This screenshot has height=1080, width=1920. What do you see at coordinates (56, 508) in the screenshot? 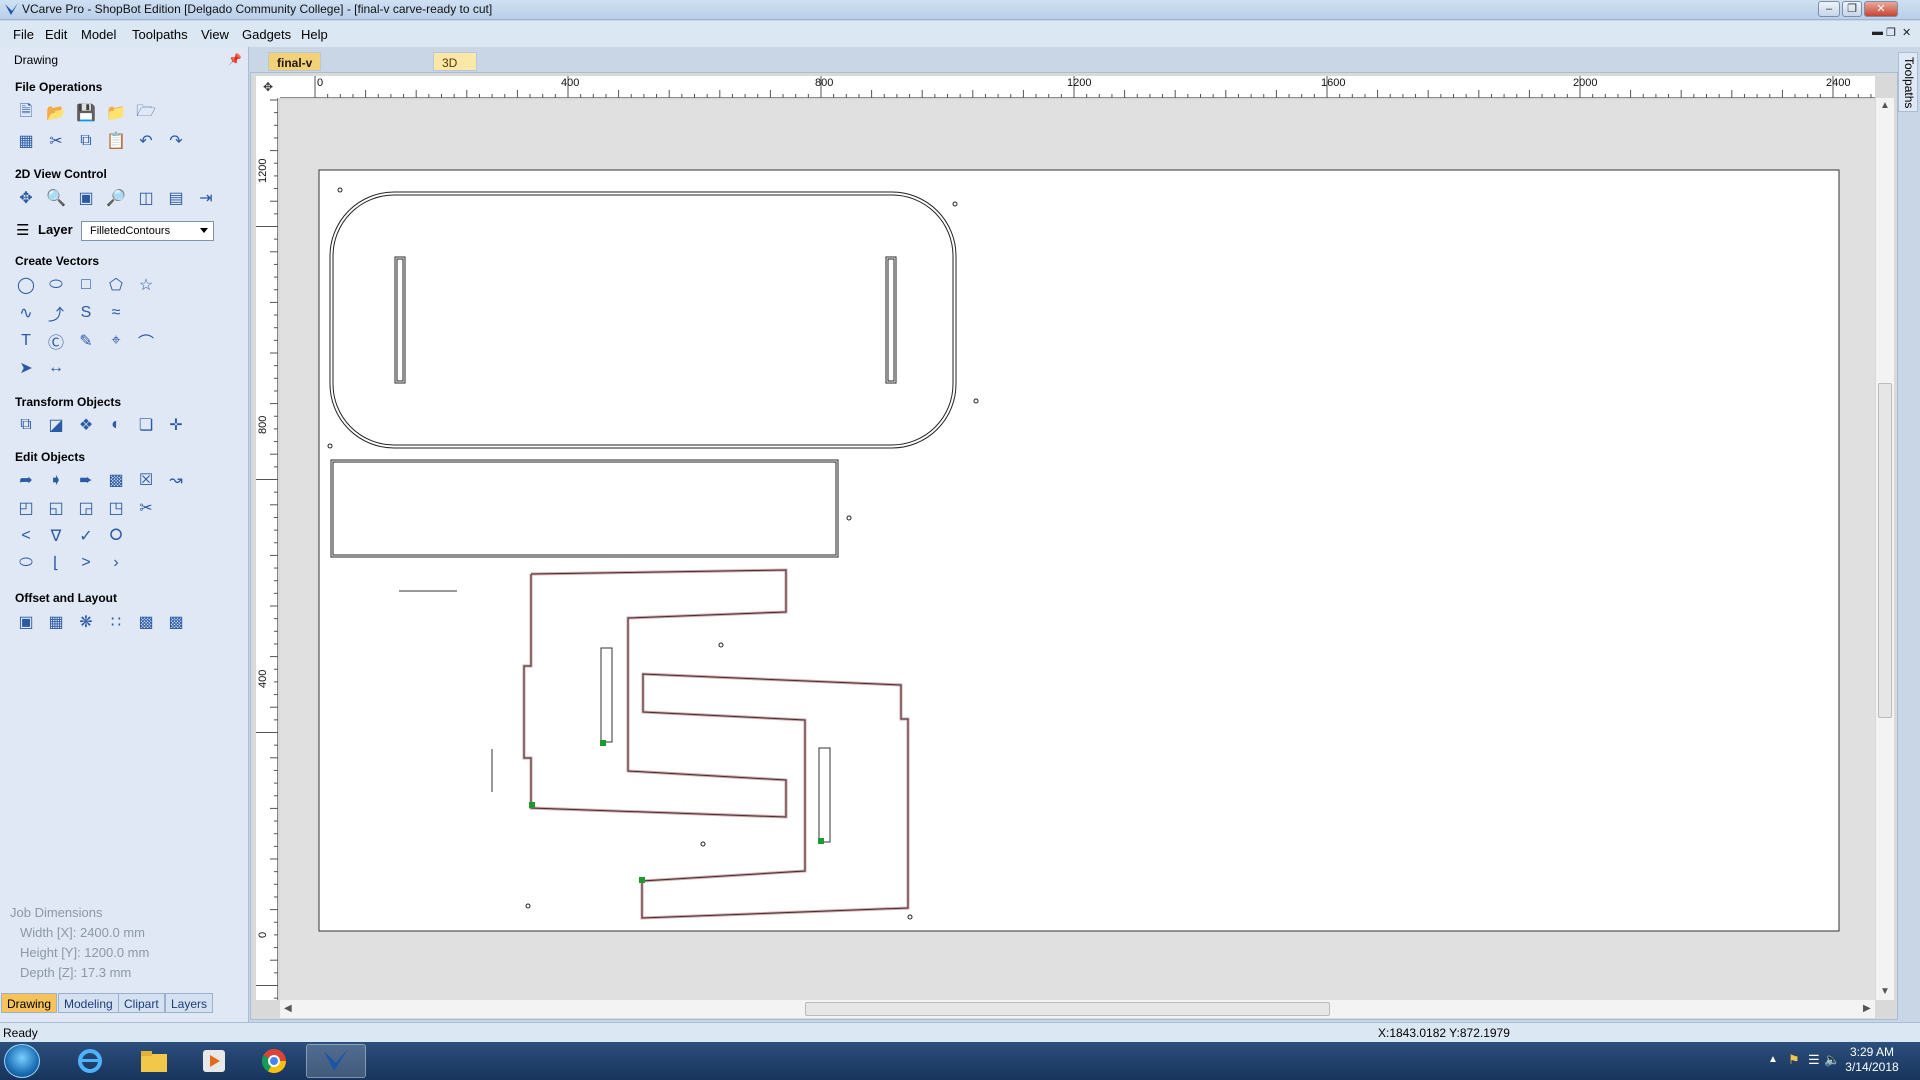
I see `subtract-icon: ◱` at bounding box center [56, 508].